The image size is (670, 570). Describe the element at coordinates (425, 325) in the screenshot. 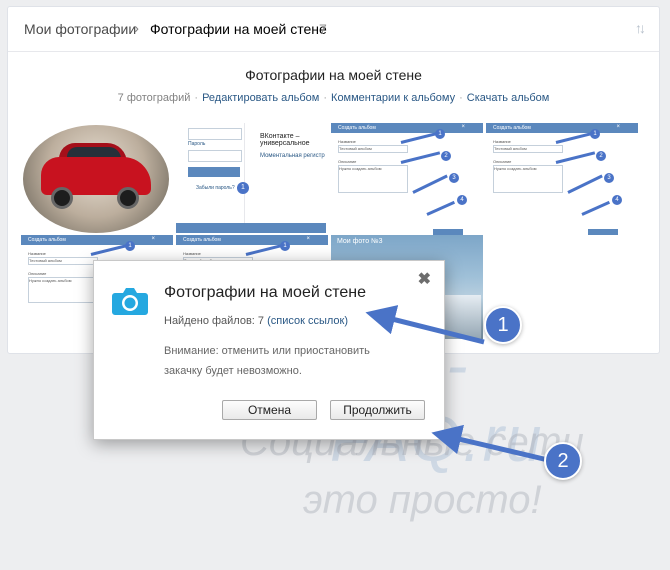

I see `arrow-to-links` at that location.